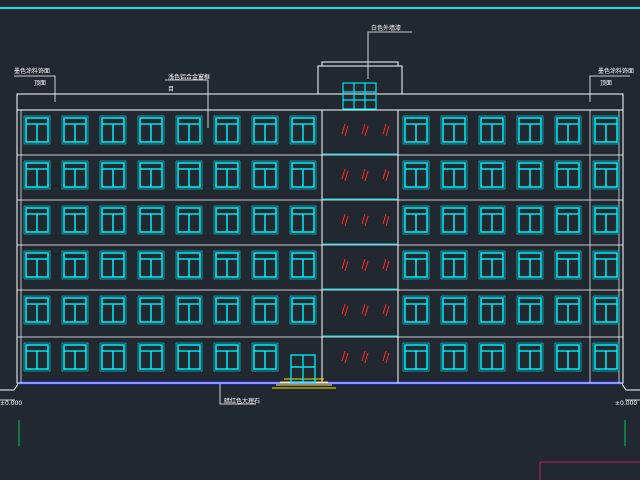  What do you see at coordinates (171, 89) in the screenshot?
I see `window-note-2: 目` at bounding box center [171, 89].